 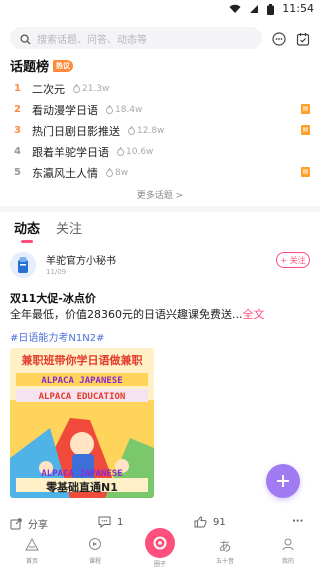 What do you see at coordinates (117, 173) in the screenshot?
I see `topic-heat: 8w` at bounding box center [117, 173].